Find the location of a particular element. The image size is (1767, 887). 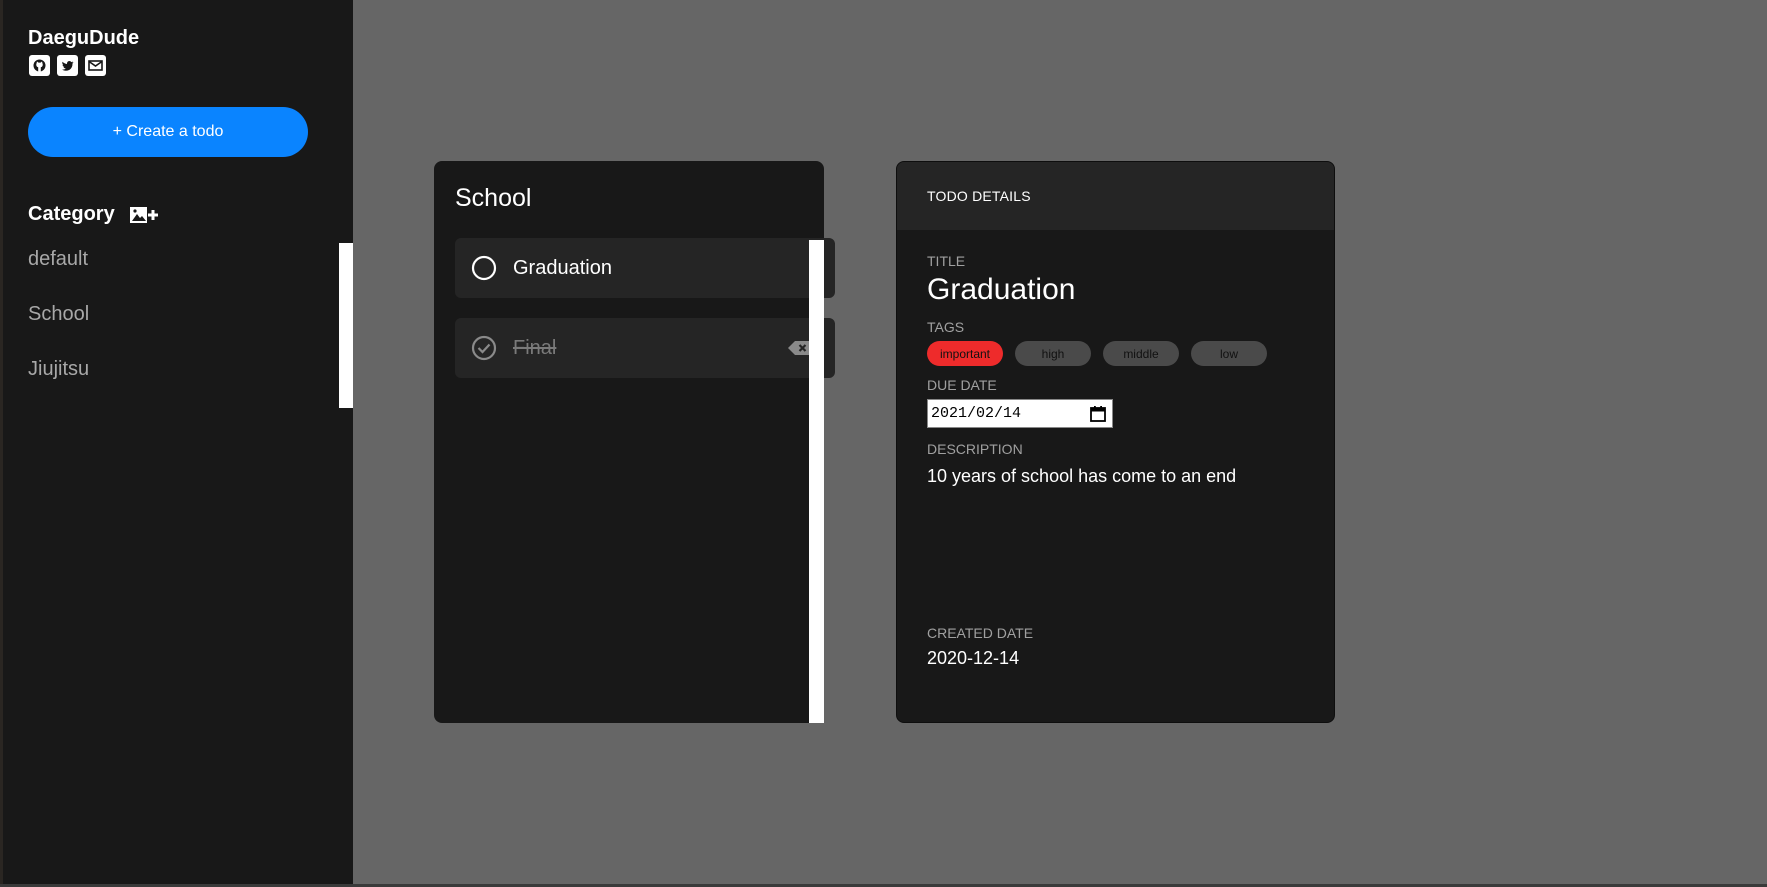

github-icon is located at coordinates (39, 65).